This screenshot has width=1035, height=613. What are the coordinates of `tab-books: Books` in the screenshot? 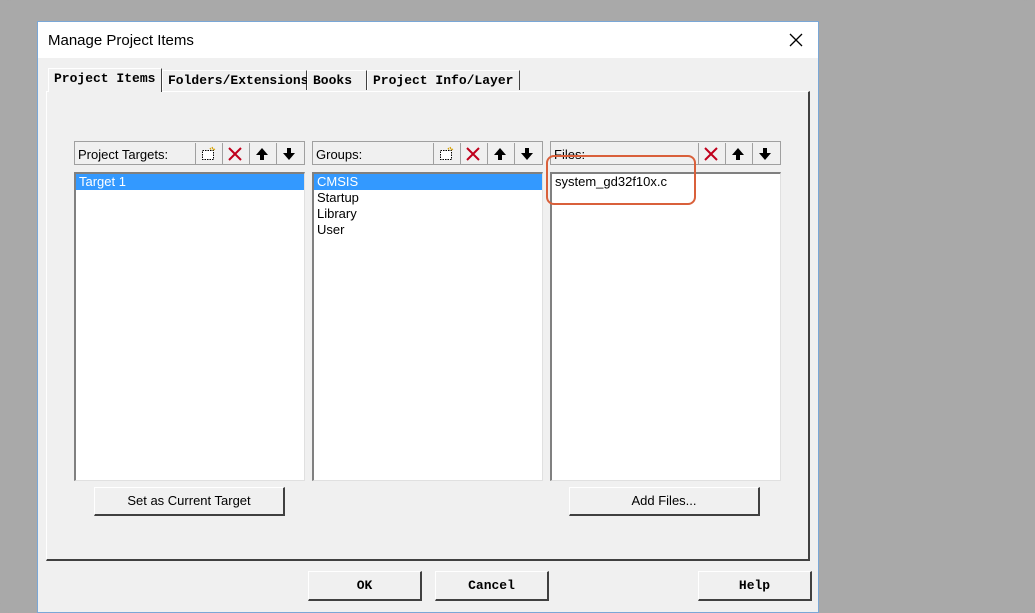 It's located at (337, 80).